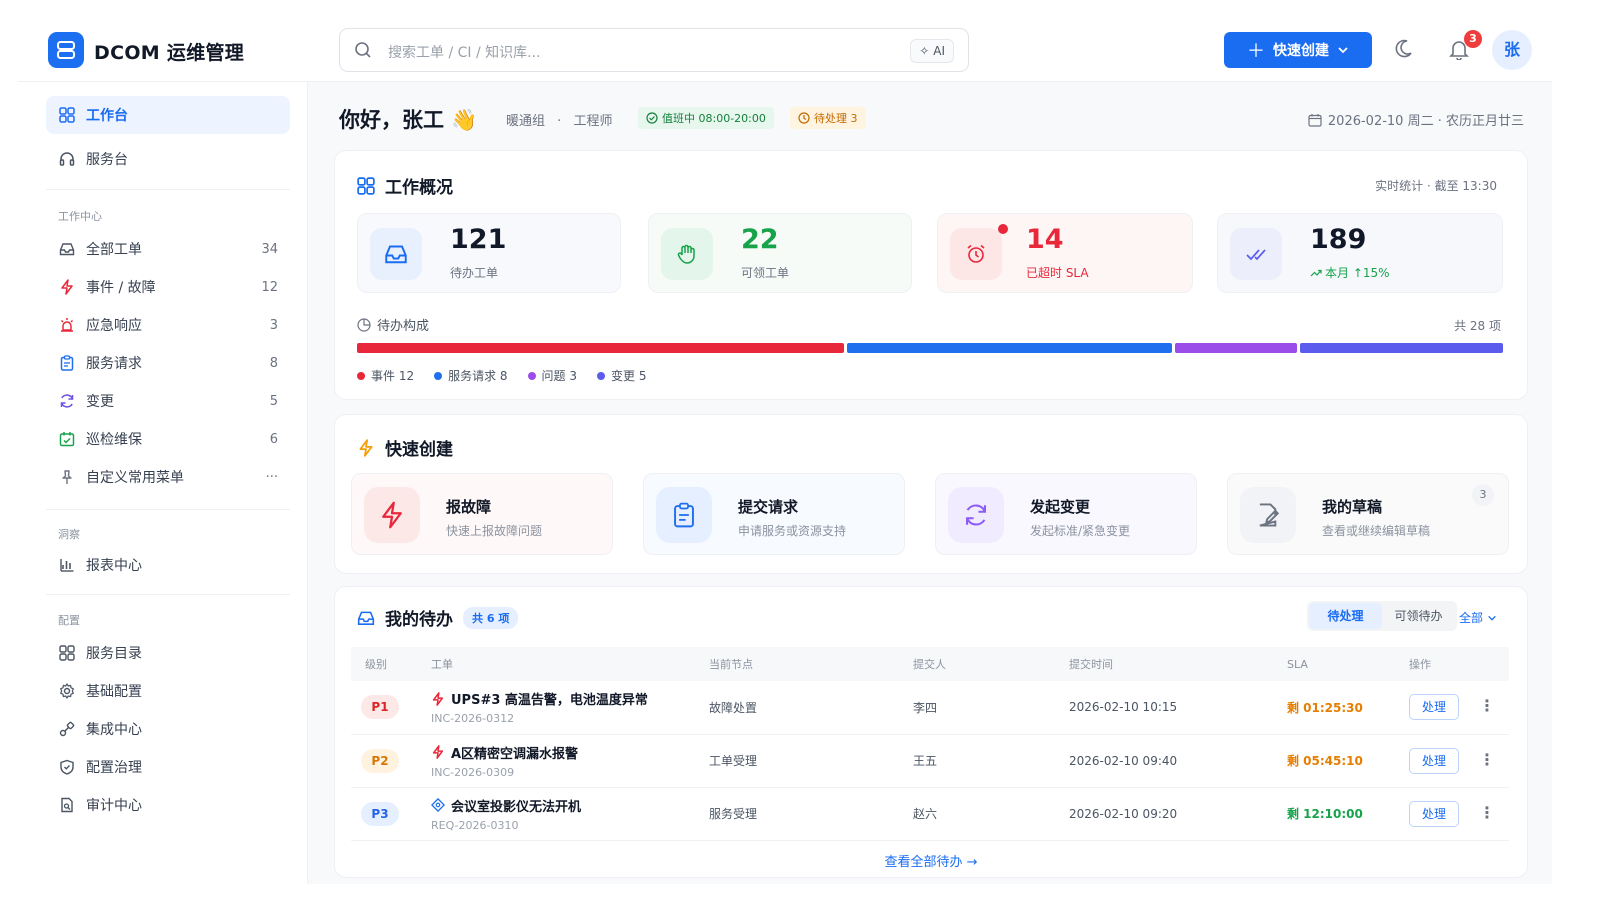 This screenshot has width=1600, height=918. Describe the element at coordinates (593, 121) in the screenshot. I see `user-role: 工程师` at that location.